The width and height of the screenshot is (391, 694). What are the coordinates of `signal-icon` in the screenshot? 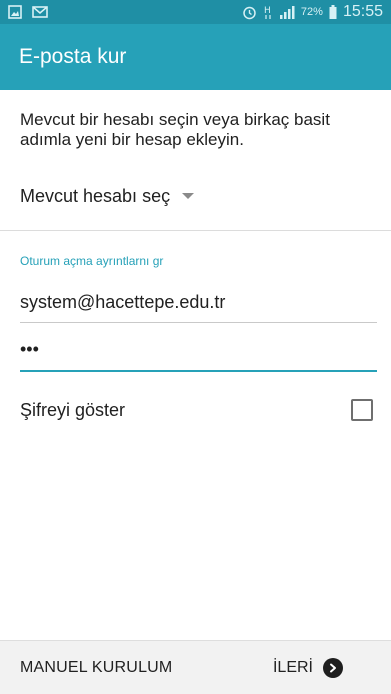 It's located at (287, 12).